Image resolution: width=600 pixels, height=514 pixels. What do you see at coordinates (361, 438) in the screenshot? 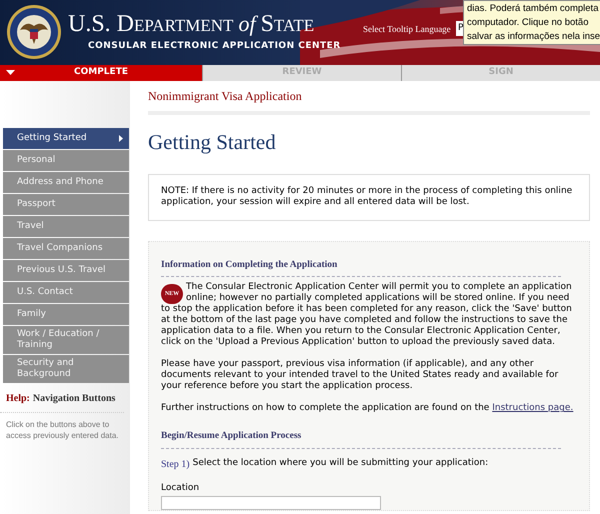
I see `begin-title: Begin/Resume Application Process` at bounding box center [361, 438].